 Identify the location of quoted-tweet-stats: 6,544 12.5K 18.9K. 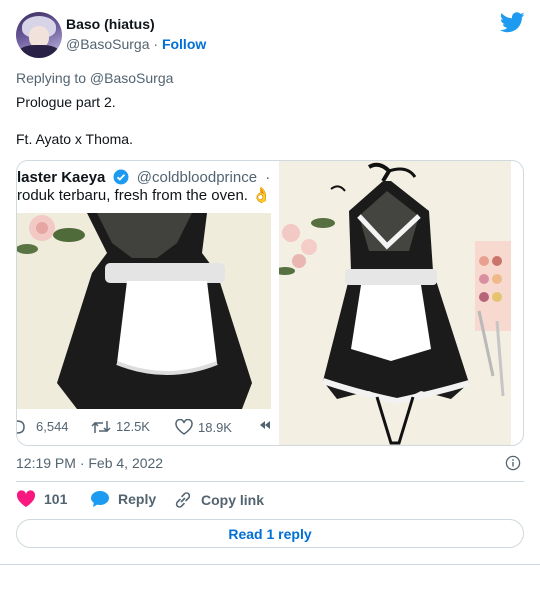
(146, 429).